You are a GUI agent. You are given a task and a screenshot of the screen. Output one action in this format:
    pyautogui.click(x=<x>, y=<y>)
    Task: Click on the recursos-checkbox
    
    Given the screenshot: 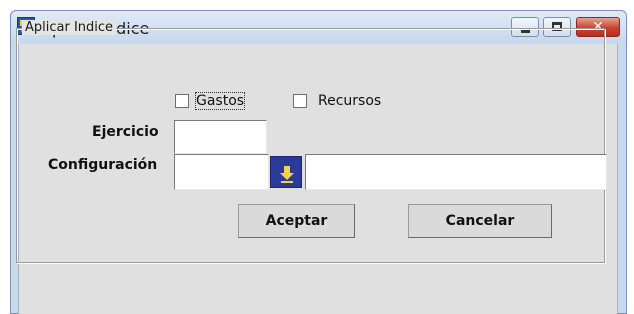 What is the action you would take?
    pyautogui.click(x=300, y=101)
    